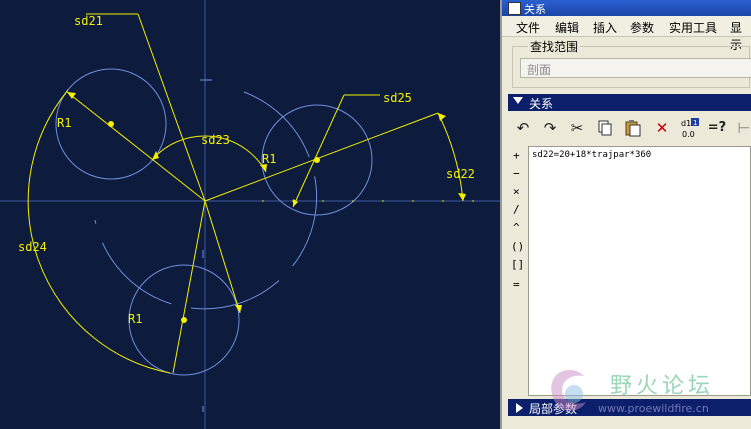  What do you see at coordinates (686, 123) in the screenshot?
I see `evaluate-top-text: d1` at bounding box center [686, 123].